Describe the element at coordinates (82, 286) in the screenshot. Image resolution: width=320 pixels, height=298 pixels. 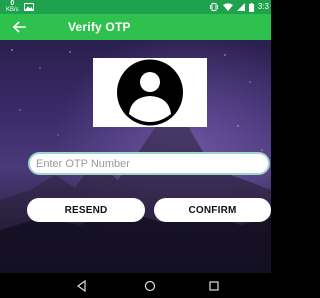
I see `nav-back-icon` at that location.